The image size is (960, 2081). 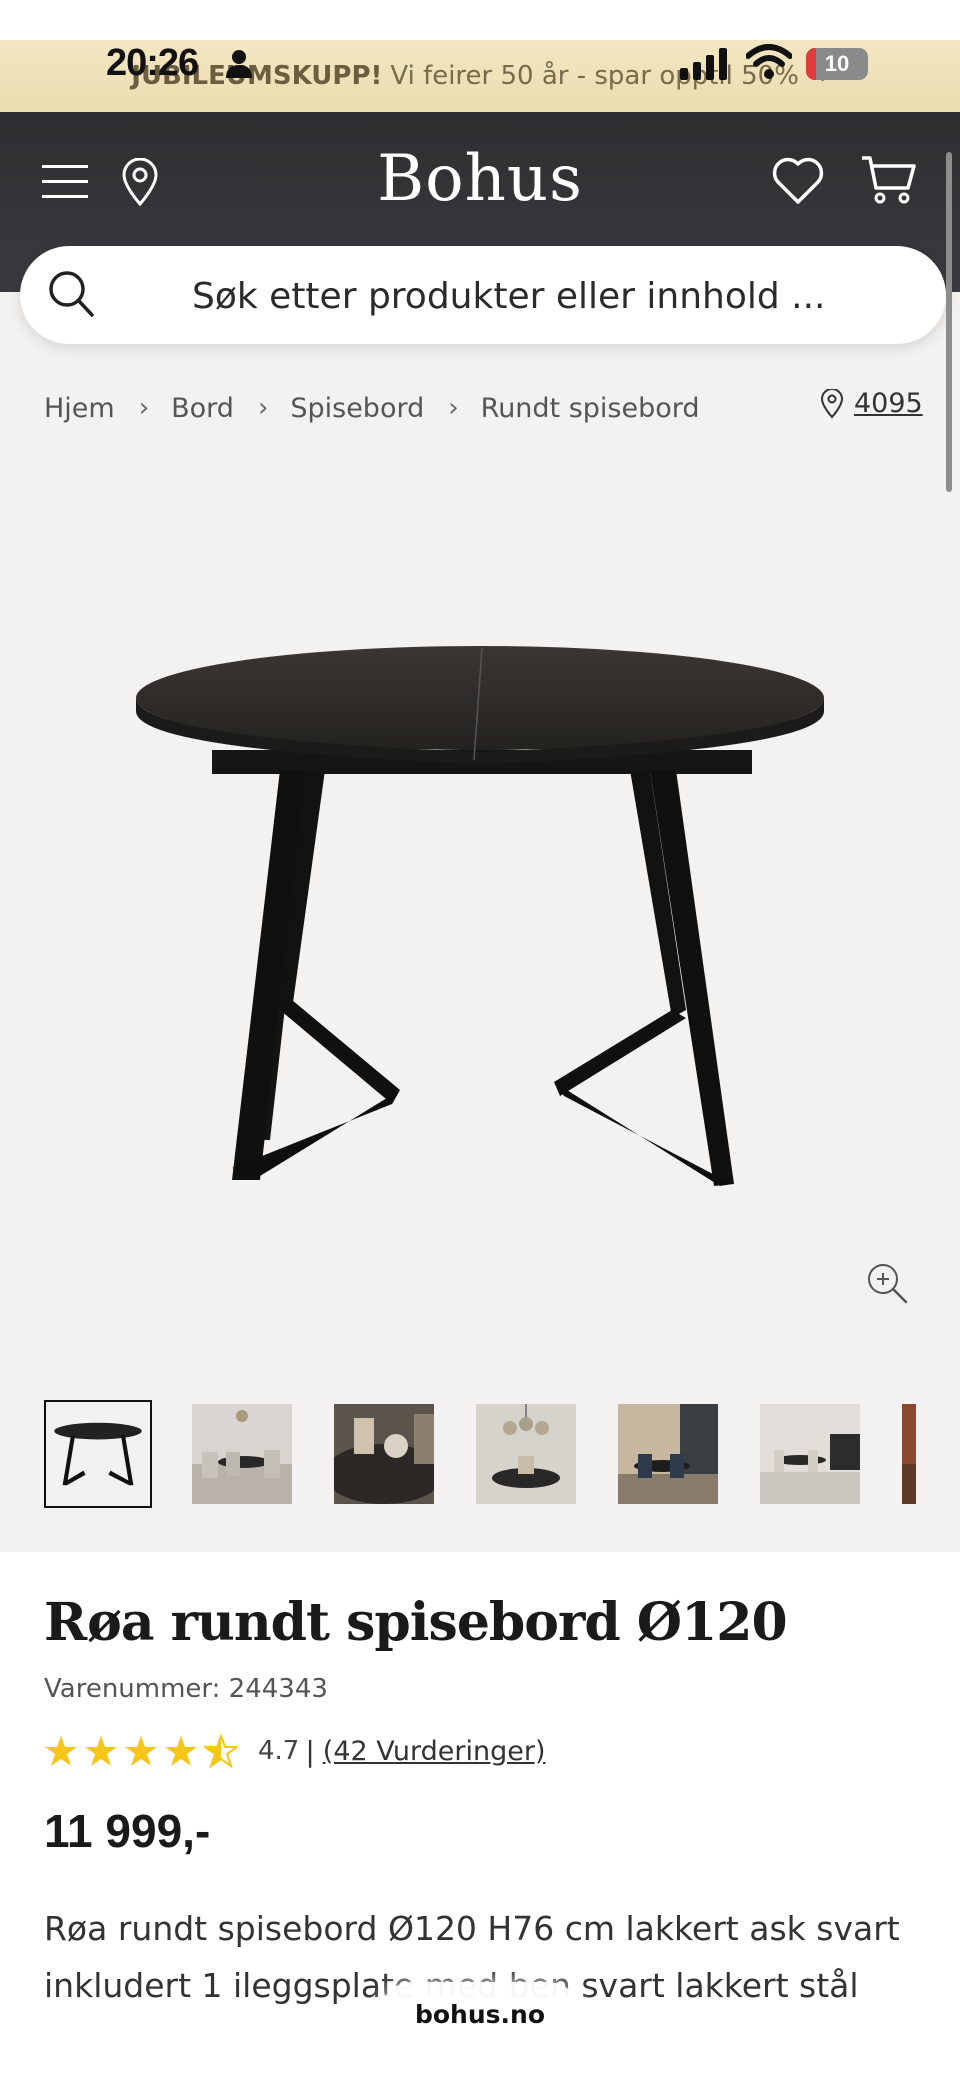 I want to click on scrollbar, so click(x=949, y=322).